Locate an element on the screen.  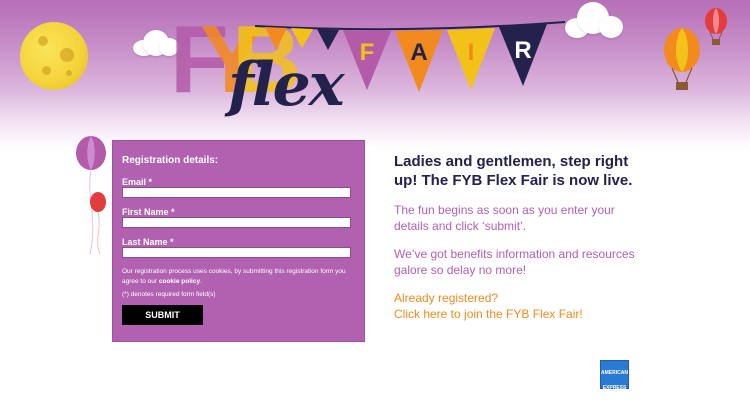
last-name-label: Last Name * is located at coordinates (148, 242).